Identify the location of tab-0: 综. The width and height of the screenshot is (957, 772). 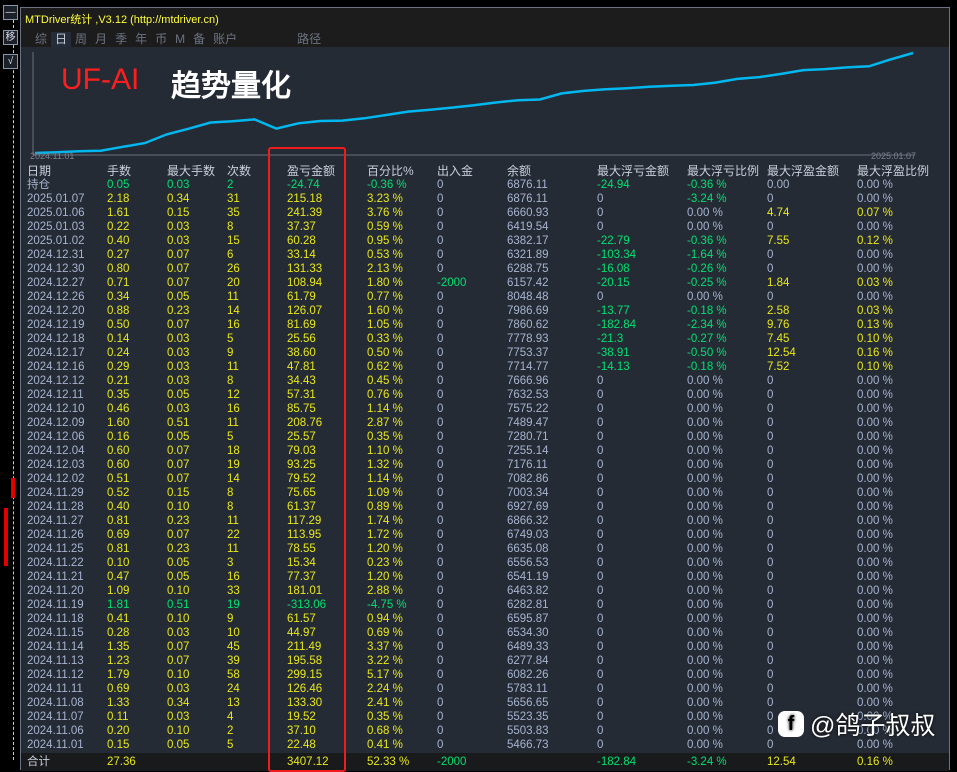
(41, 39).